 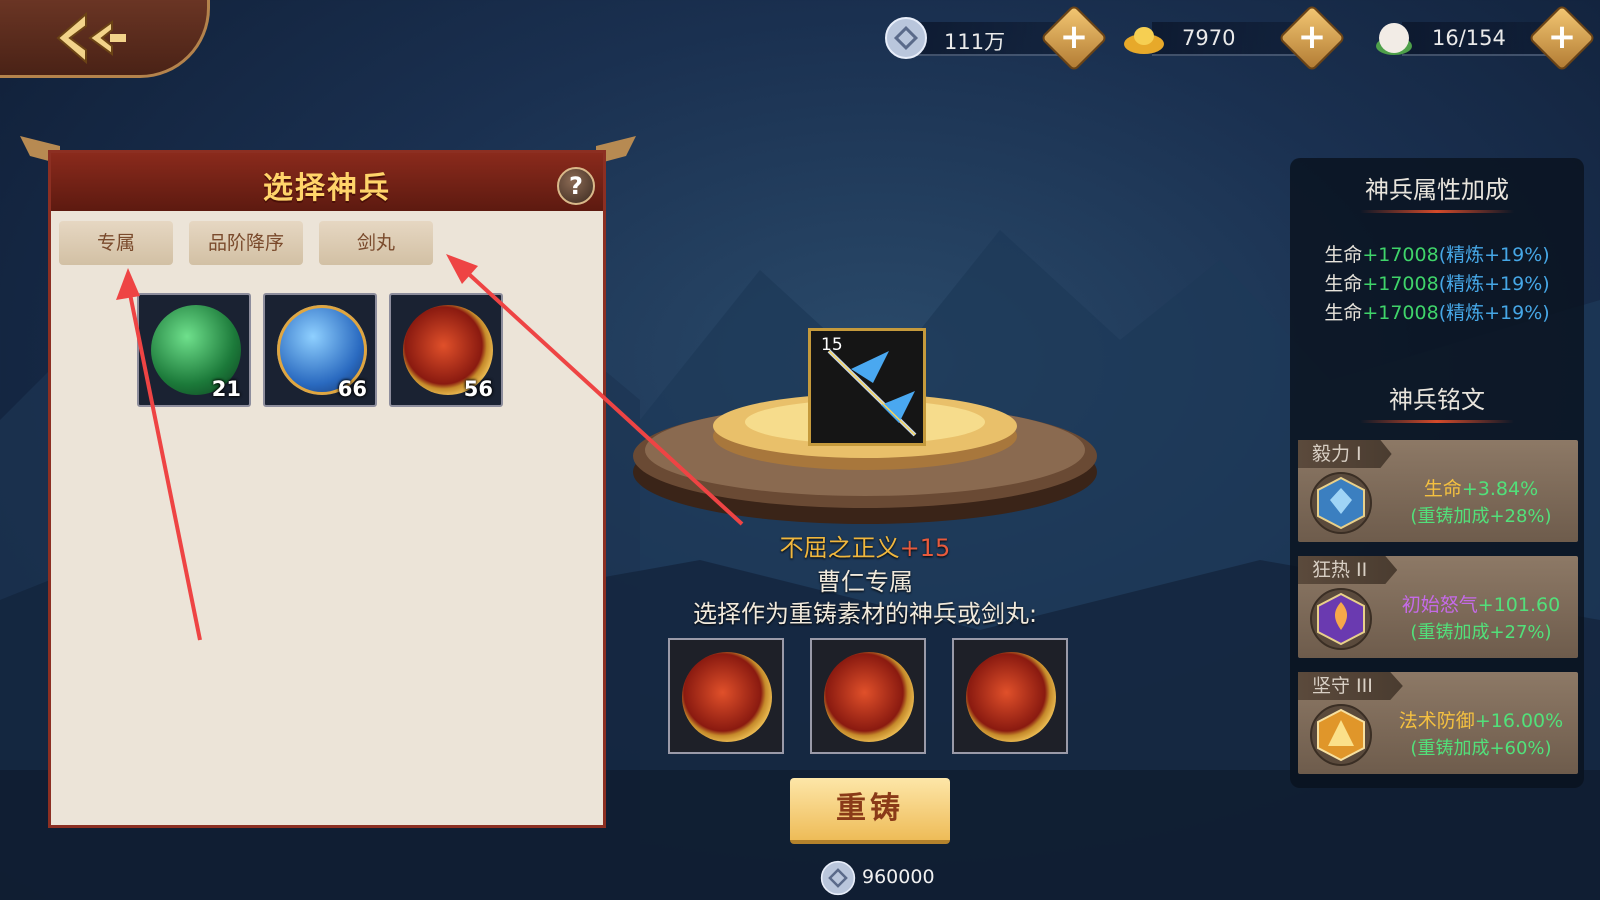 What do you see at coordinates (870, 811) in the screenshot?
I see `reforge-button: 重铸` at bounding box center [870, 811].